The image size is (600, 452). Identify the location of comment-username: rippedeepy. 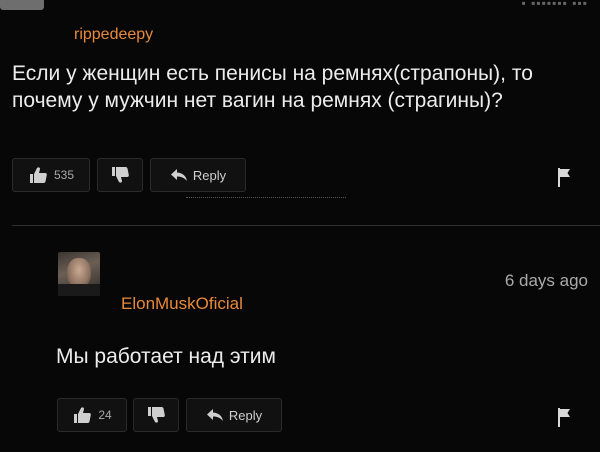
(113, 35).